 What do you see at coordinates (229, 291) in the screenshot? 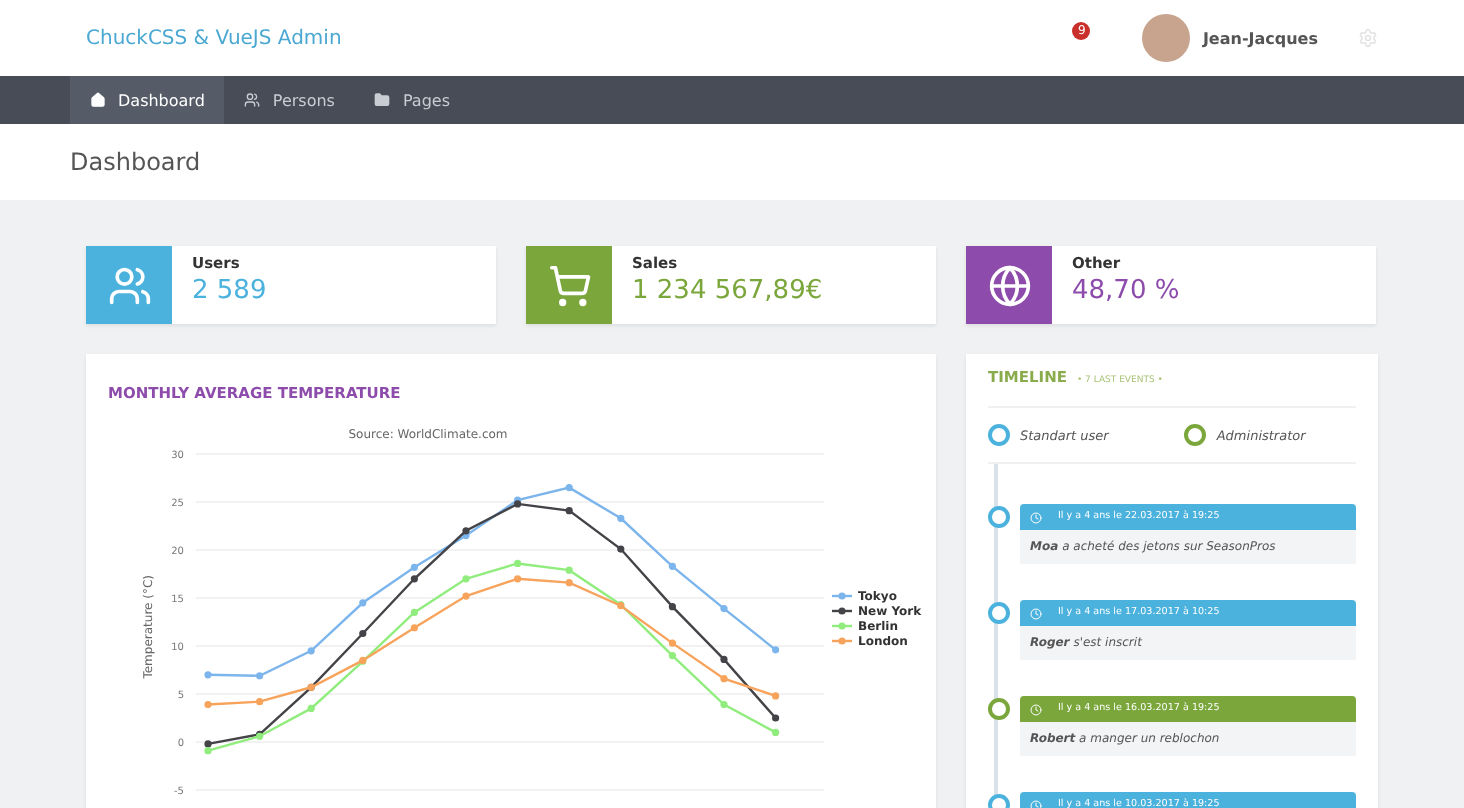
I see `stat-value: 2 589` at bounding box center [229, 291].